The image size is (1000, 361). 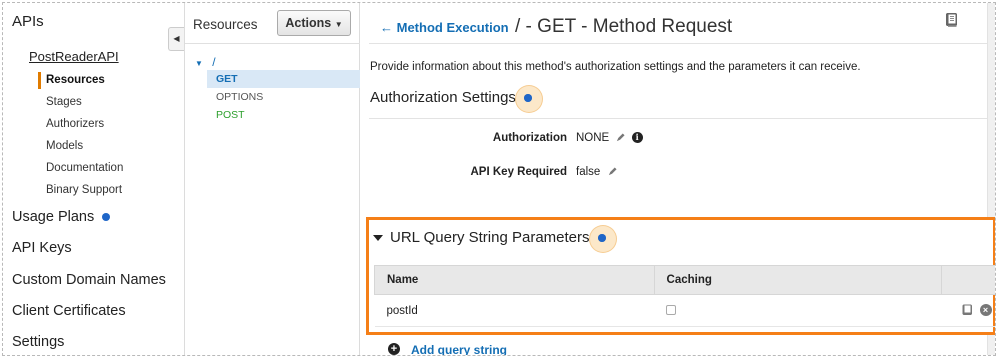 What do you see at coordinates (443, 97) in the screenshot?
I see `auth-heading-label: Authorization Settings` at bounding box center [443, 97].